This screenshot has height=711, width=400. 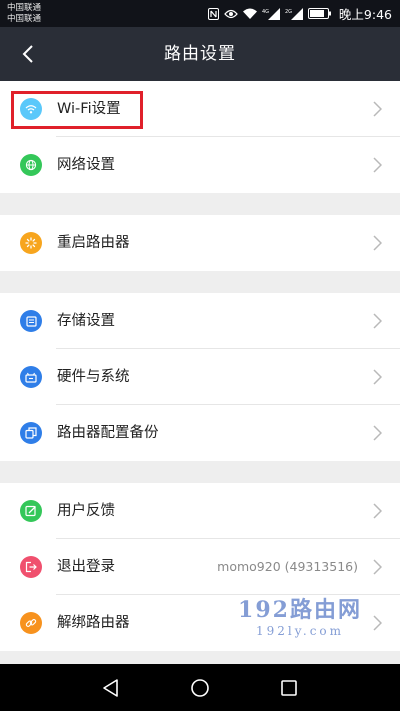 I want to click on row-wifi-settings: Wi-Fi设置, so click(x=200, y=109).